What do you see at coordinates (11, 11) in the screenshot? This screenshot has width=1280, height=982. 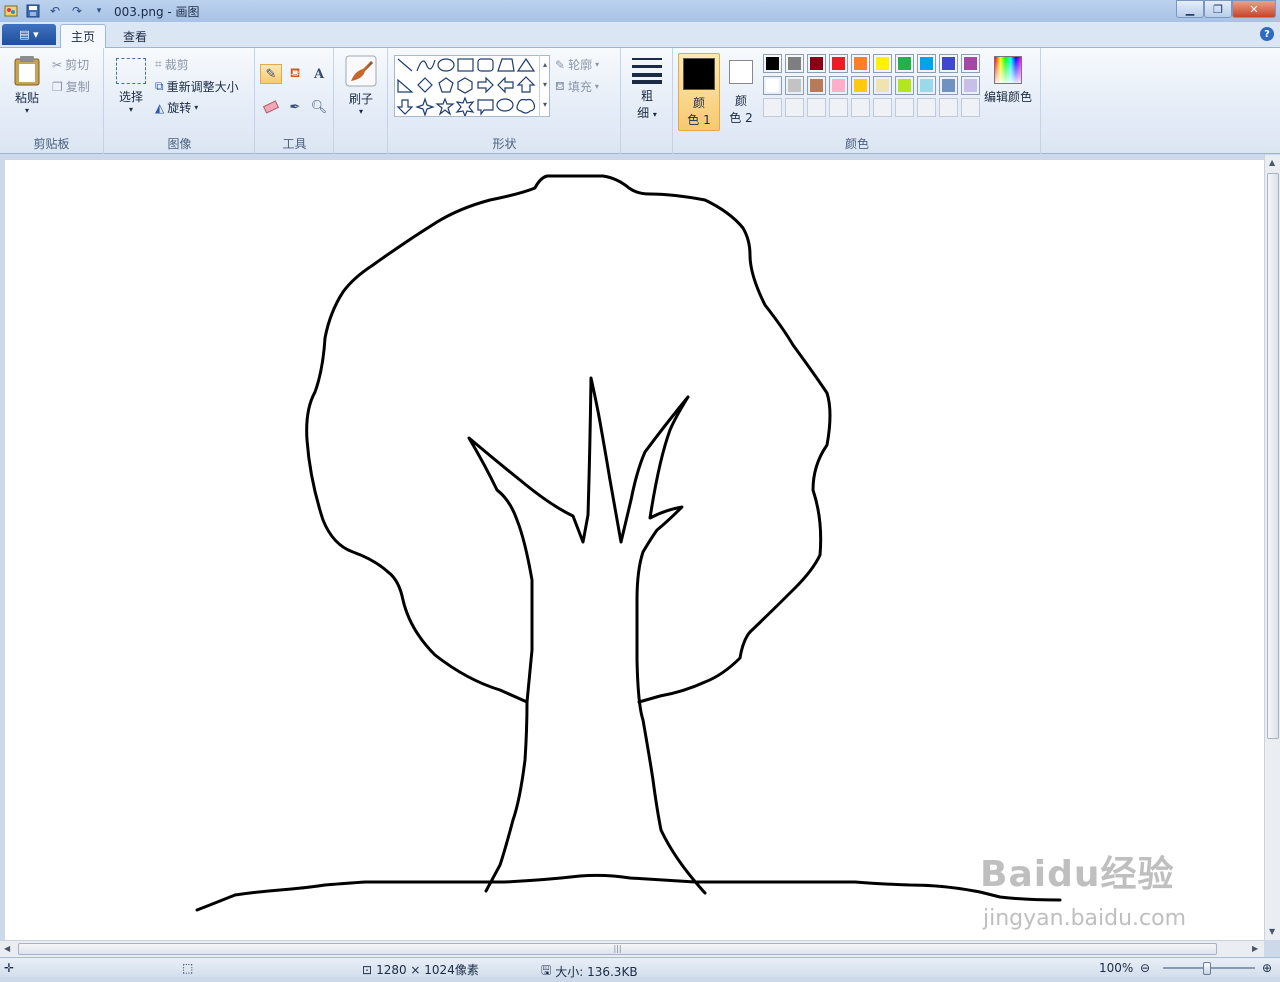 I see `paint-app-icon` at bounding box center [11, 11].